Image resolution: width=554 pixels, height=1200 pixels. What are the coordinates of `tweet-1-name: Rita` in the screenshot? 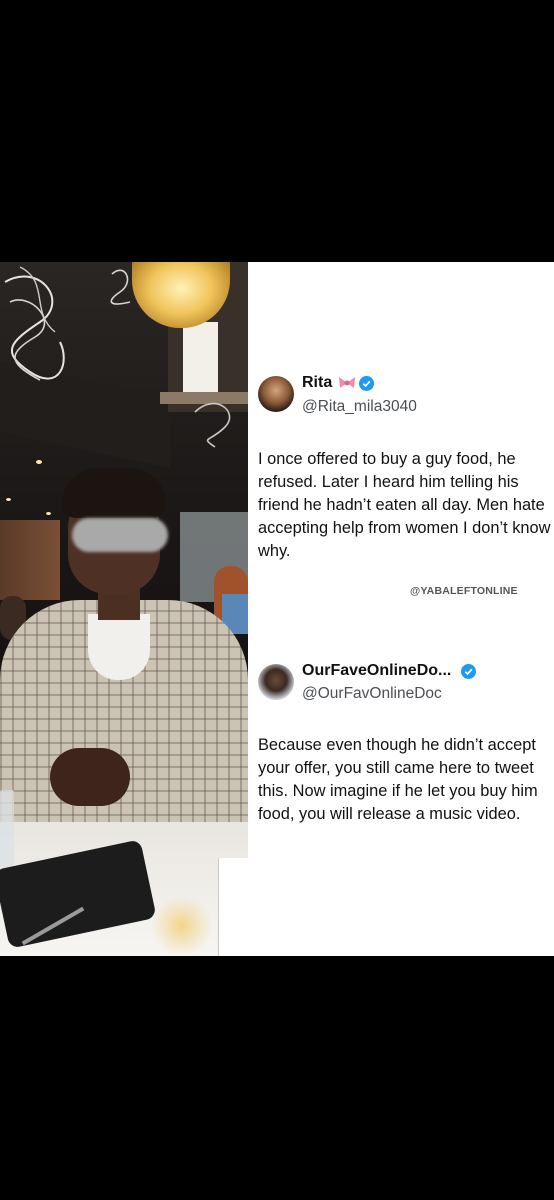 It's located at (317, 382).